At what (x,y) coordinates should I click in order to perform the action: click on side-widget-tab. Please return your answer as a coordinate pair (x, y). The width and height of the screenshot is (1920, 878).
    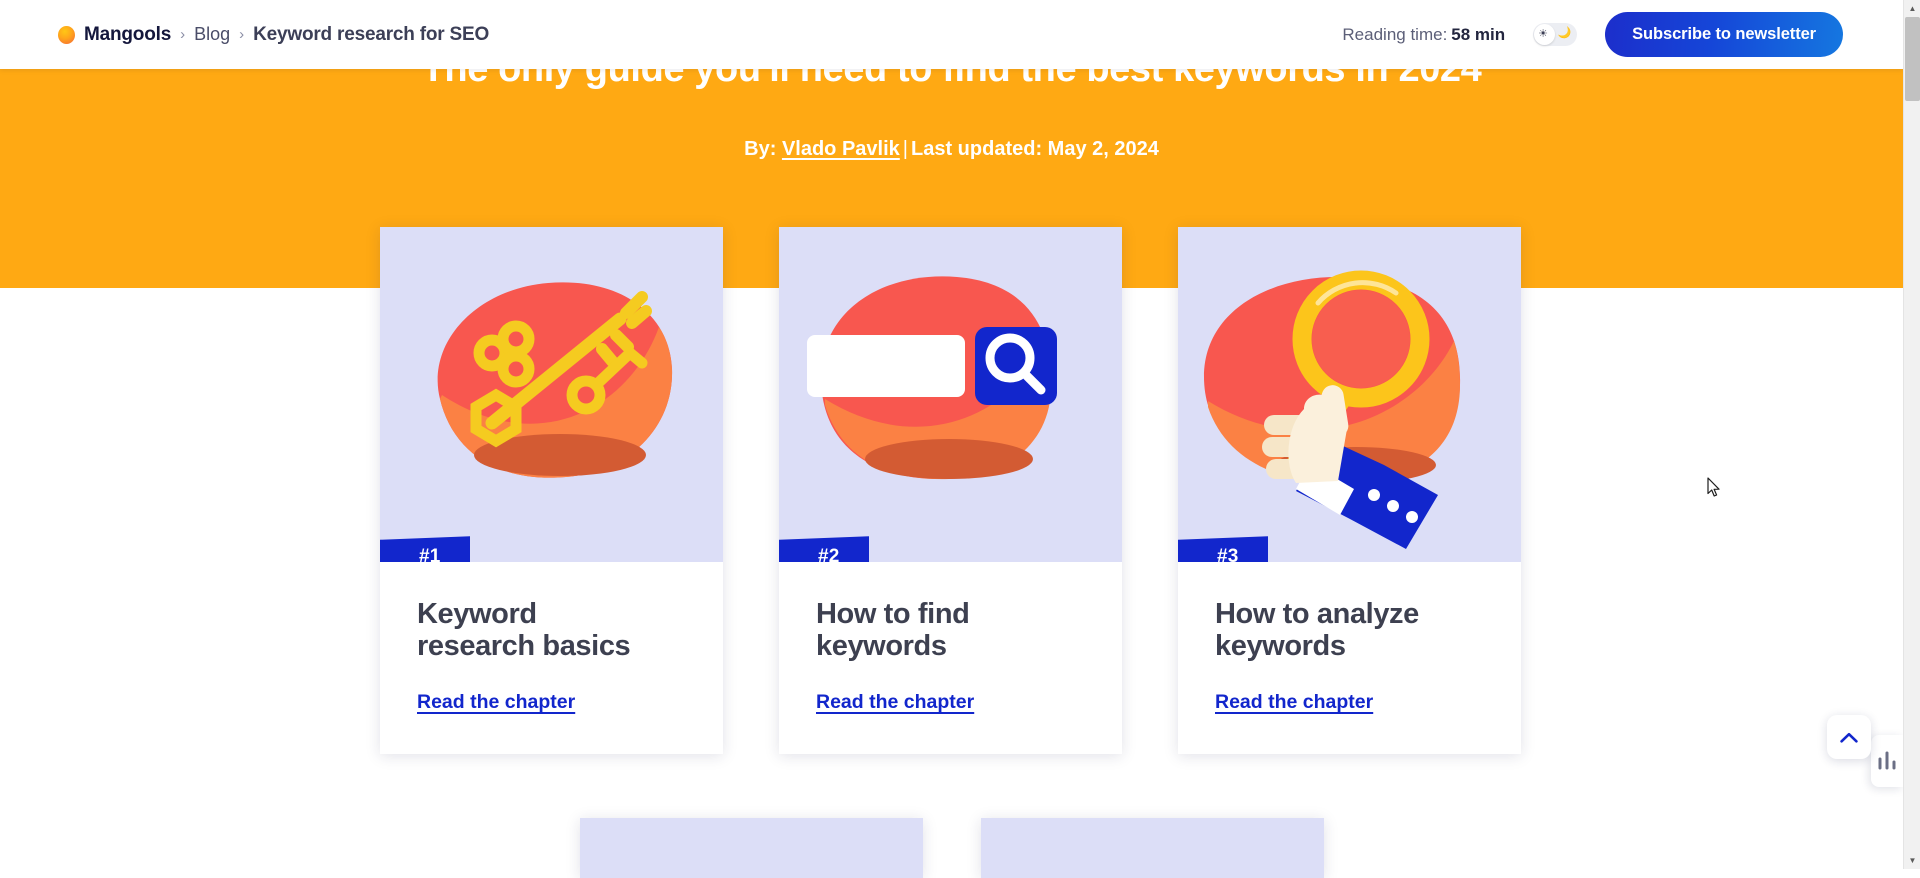
    Looking at the image, I should click on (1887, 761).